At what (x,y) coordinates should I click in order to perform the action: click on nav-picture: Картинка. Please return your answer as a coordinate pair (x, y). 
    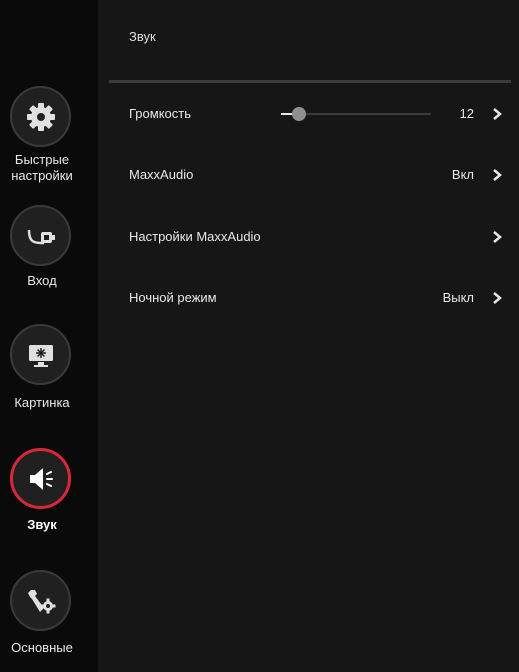
    Looking at the image, I should click on (42, 369).